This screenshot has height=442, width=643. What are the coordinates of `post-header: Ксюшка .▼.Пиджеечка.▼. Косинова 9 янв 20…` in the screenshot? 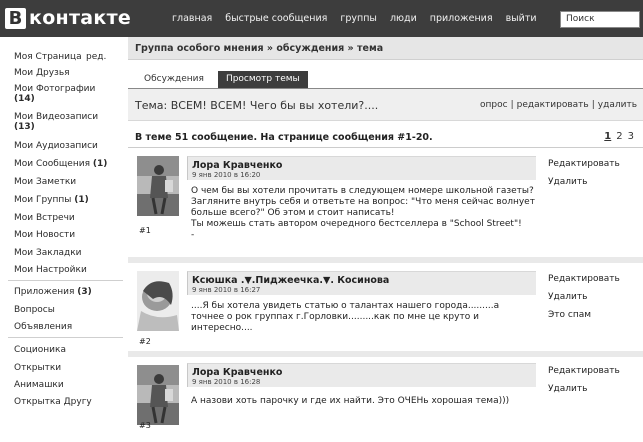 It's located at (361, 283).